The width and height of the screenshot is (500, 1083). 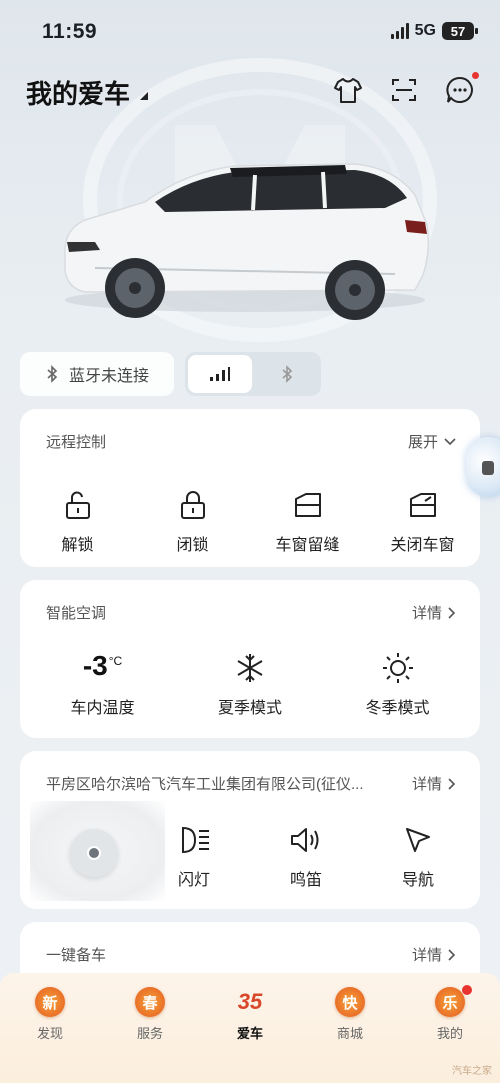 I want to click on temperature-value: -3, so click(x=95, y=665).